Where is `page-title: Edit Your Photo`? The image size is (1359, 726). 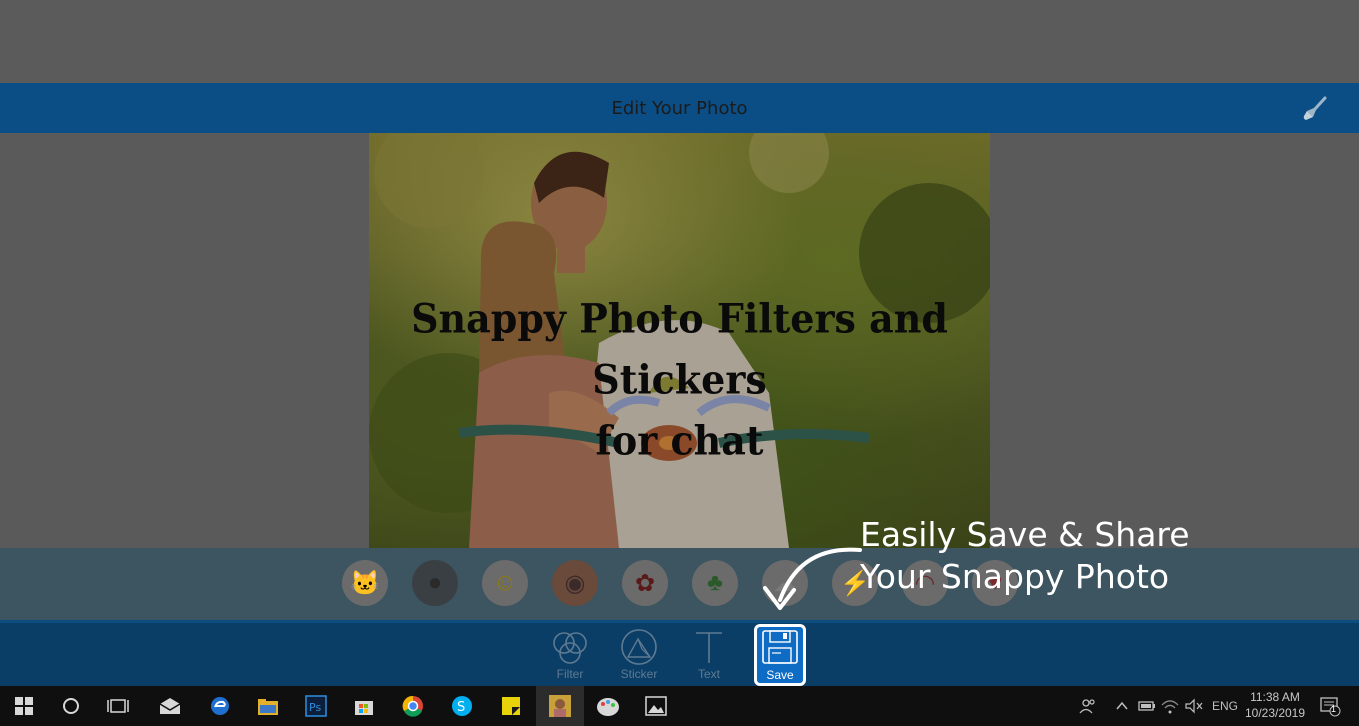 page-title: Edit Your Photo is located at coordinates (679, 108).